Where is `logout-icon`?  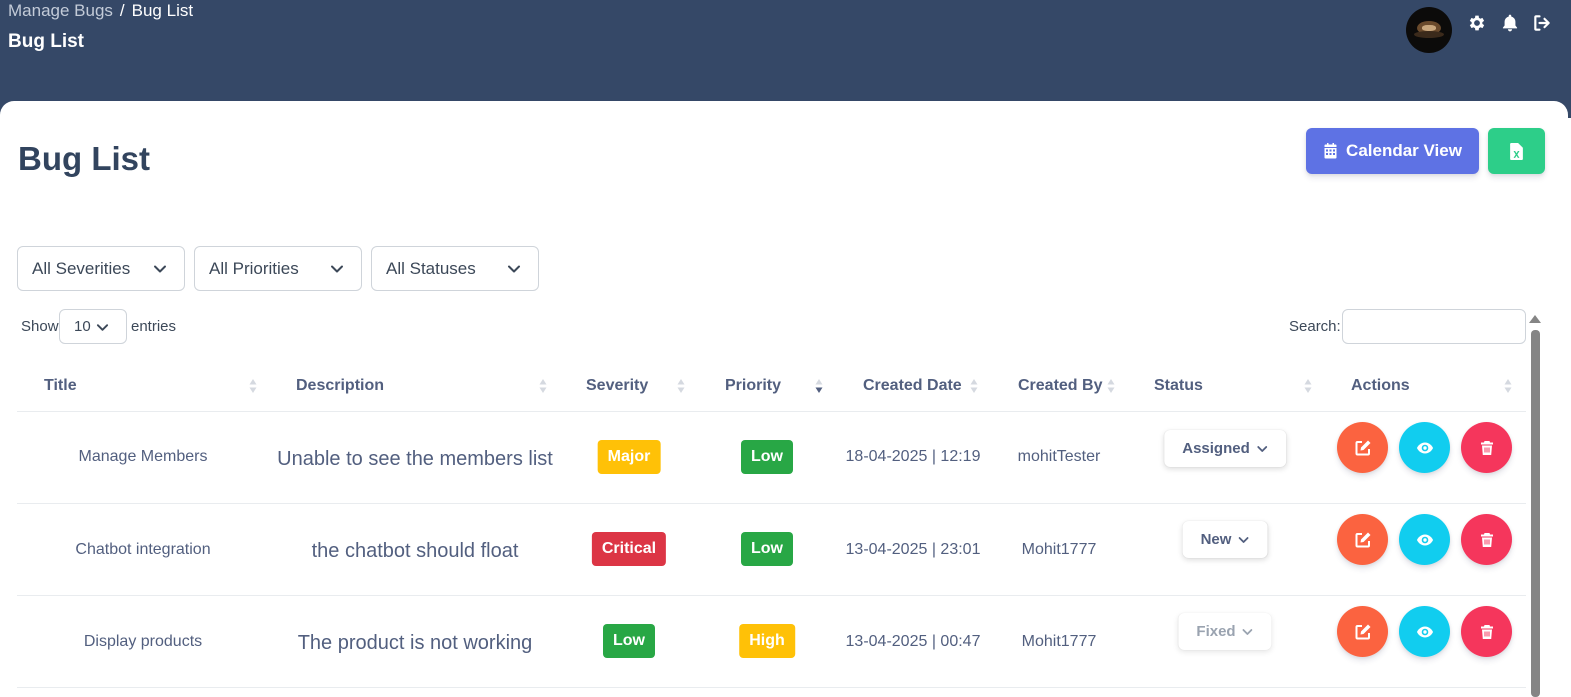 logout-icon is located at coordinates (1542, 23).